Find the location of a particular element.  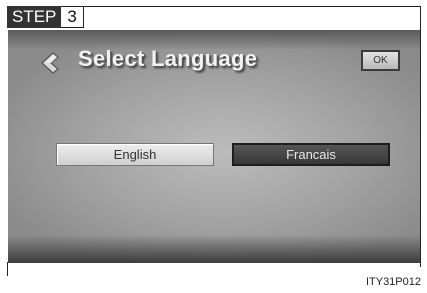

ok-button: OK is located at coordinates (380, 60).